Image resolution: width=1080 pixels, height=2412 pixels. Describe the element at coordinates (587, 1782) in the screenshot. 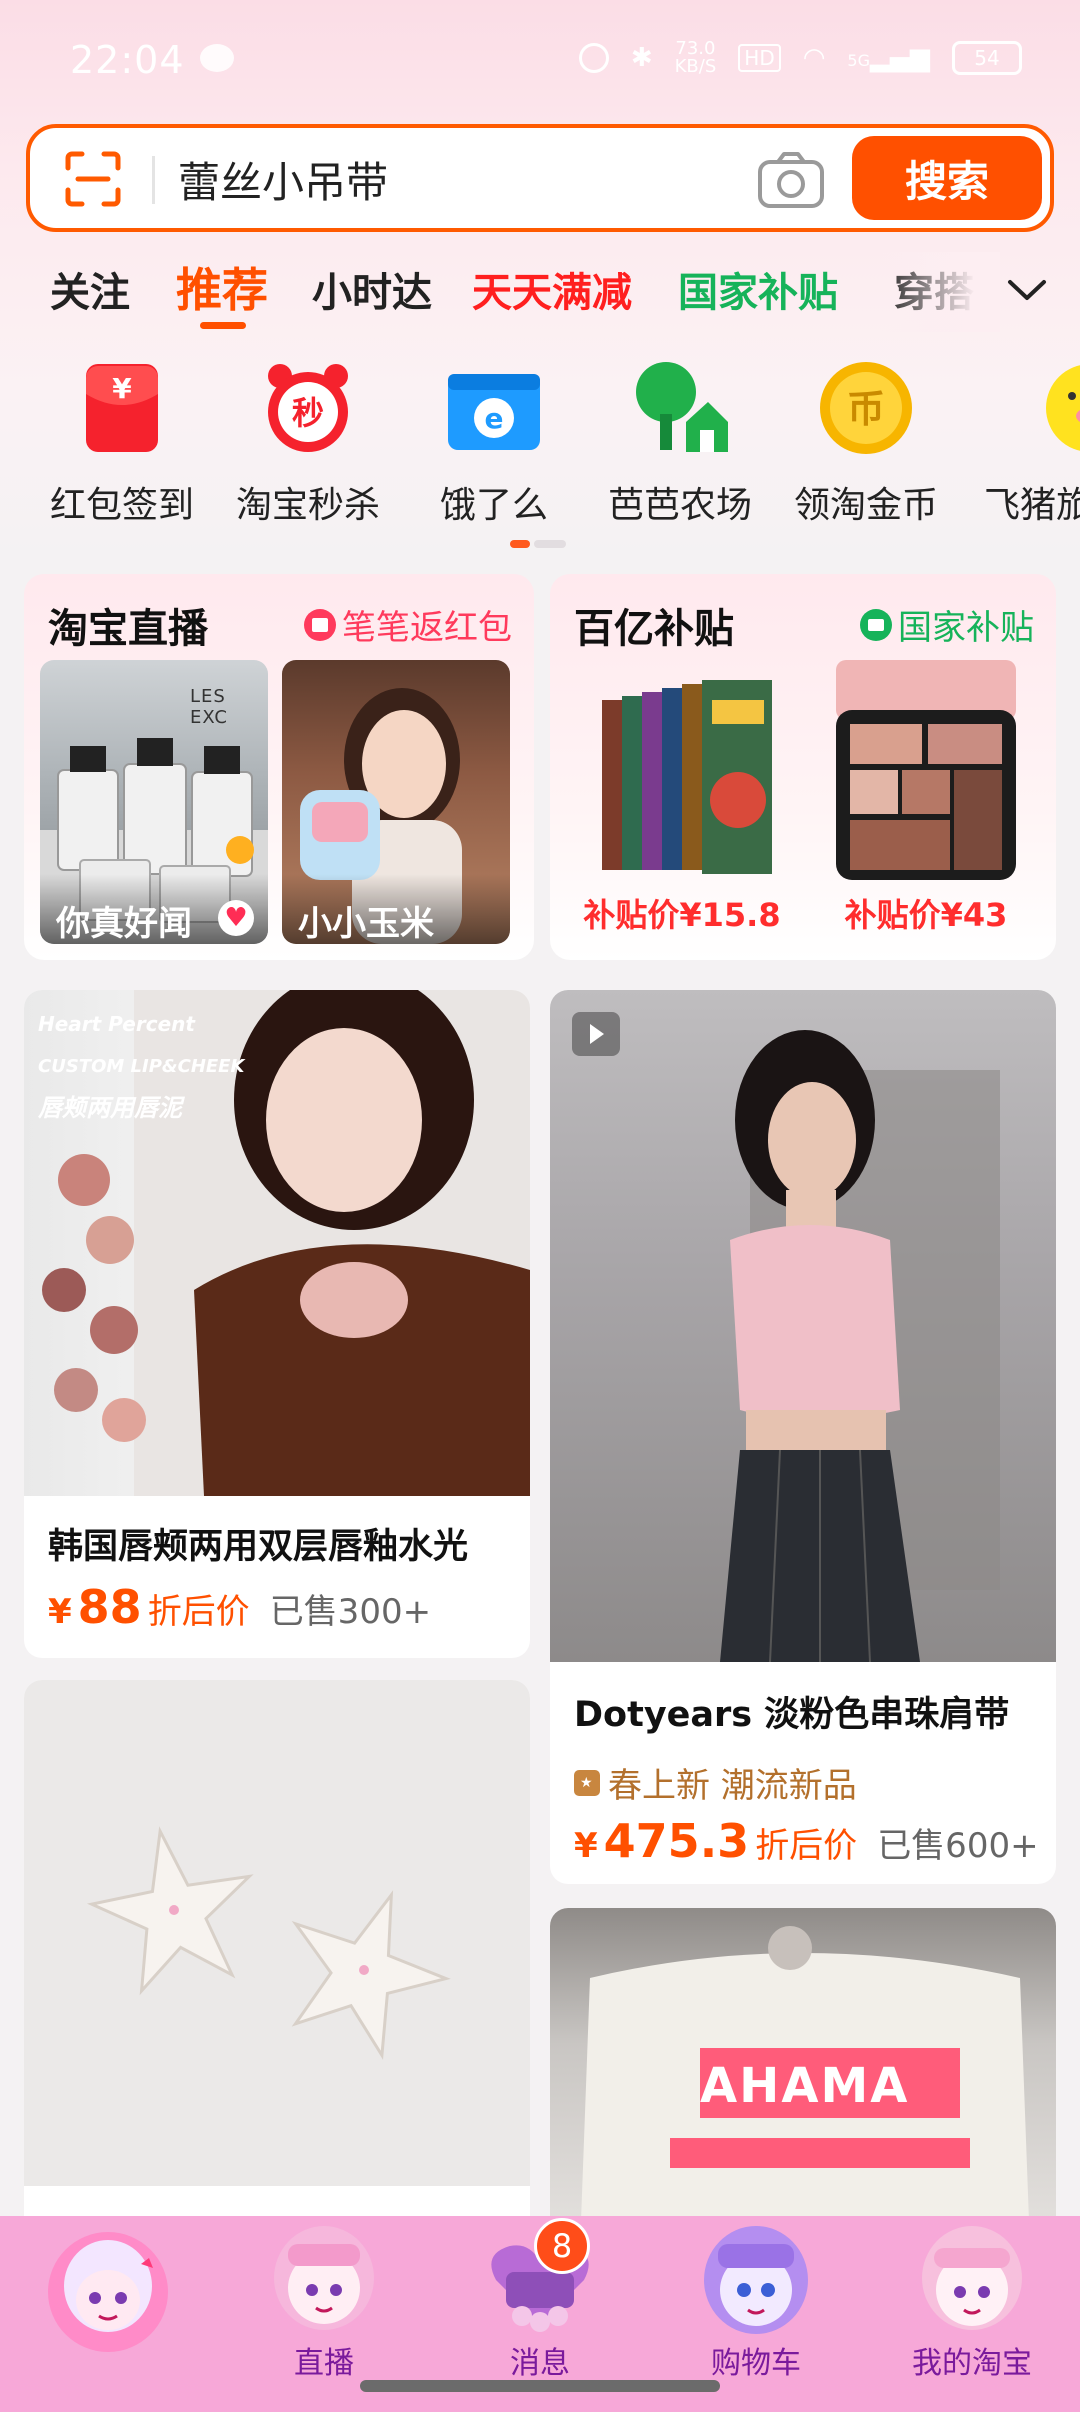

I see `new-arrival-icon: ★` at that location.